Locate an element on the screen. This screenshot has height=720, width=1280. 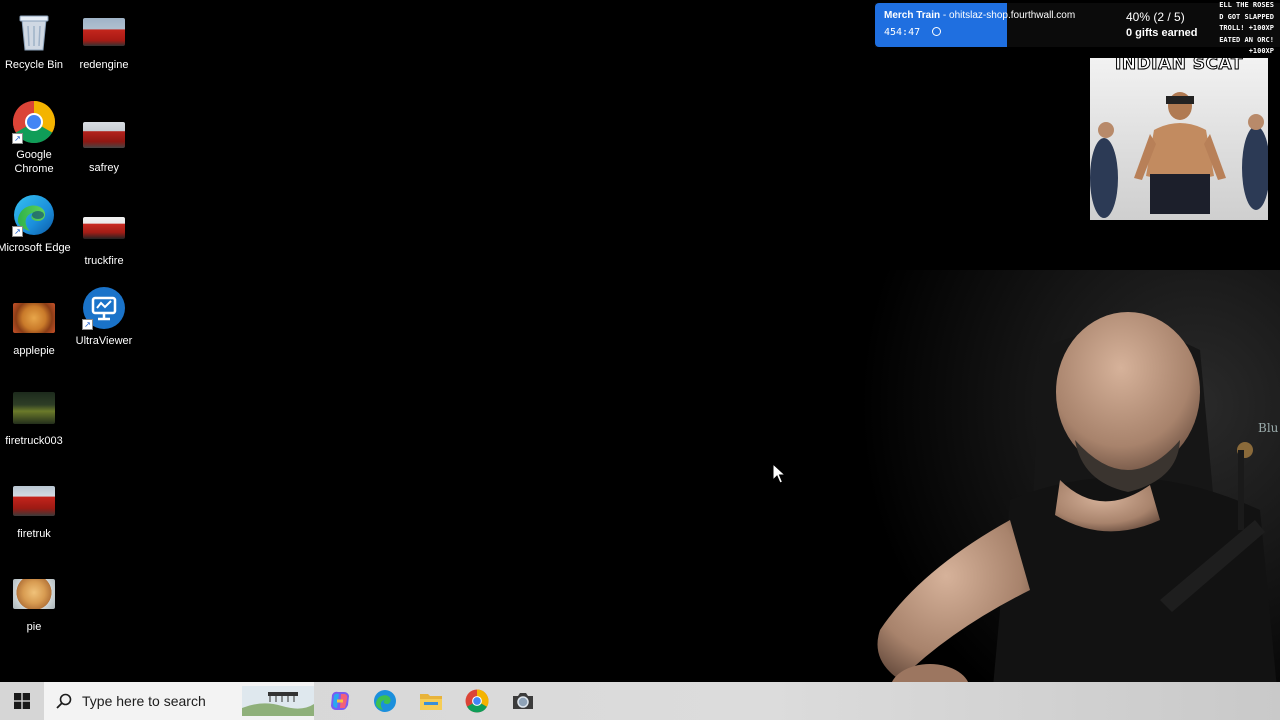
desktop-icon-firetruk: firetruk is located at coordinates (36, 510).